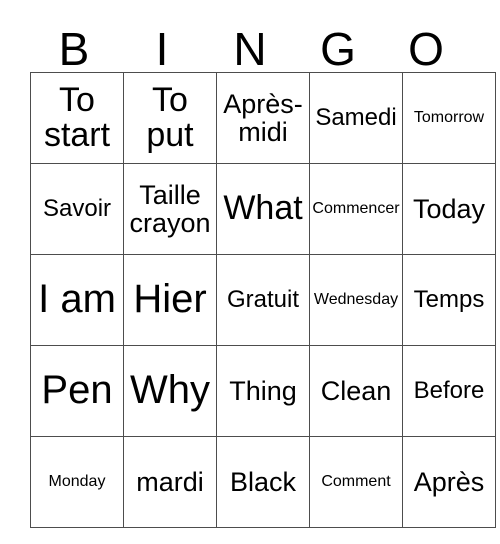  I want to click on bingo-header-letters: B I N G O, so click(250, 40).